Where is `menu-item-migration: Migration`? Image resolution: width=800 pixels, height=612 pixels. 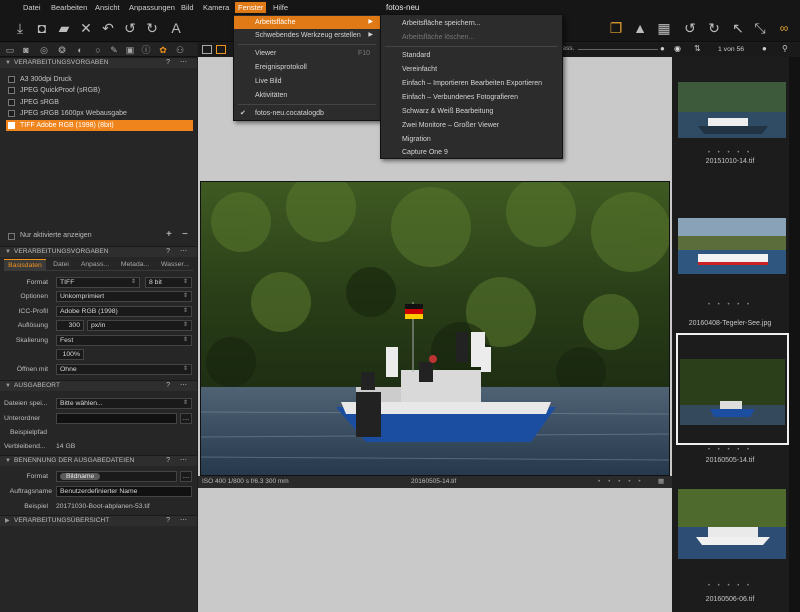
menu-item-migration: Migration is located at coordinates (471, 139).